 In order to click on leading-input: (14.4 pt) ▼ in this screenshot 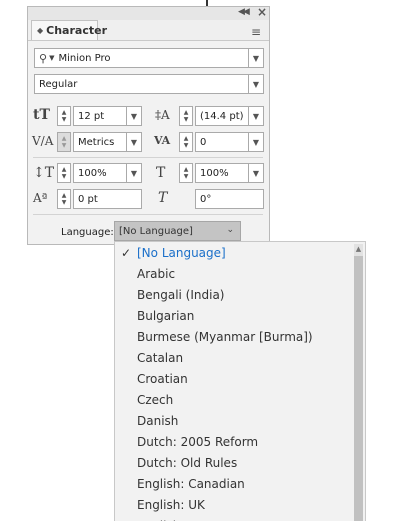, I will do `click(229, 116)`.